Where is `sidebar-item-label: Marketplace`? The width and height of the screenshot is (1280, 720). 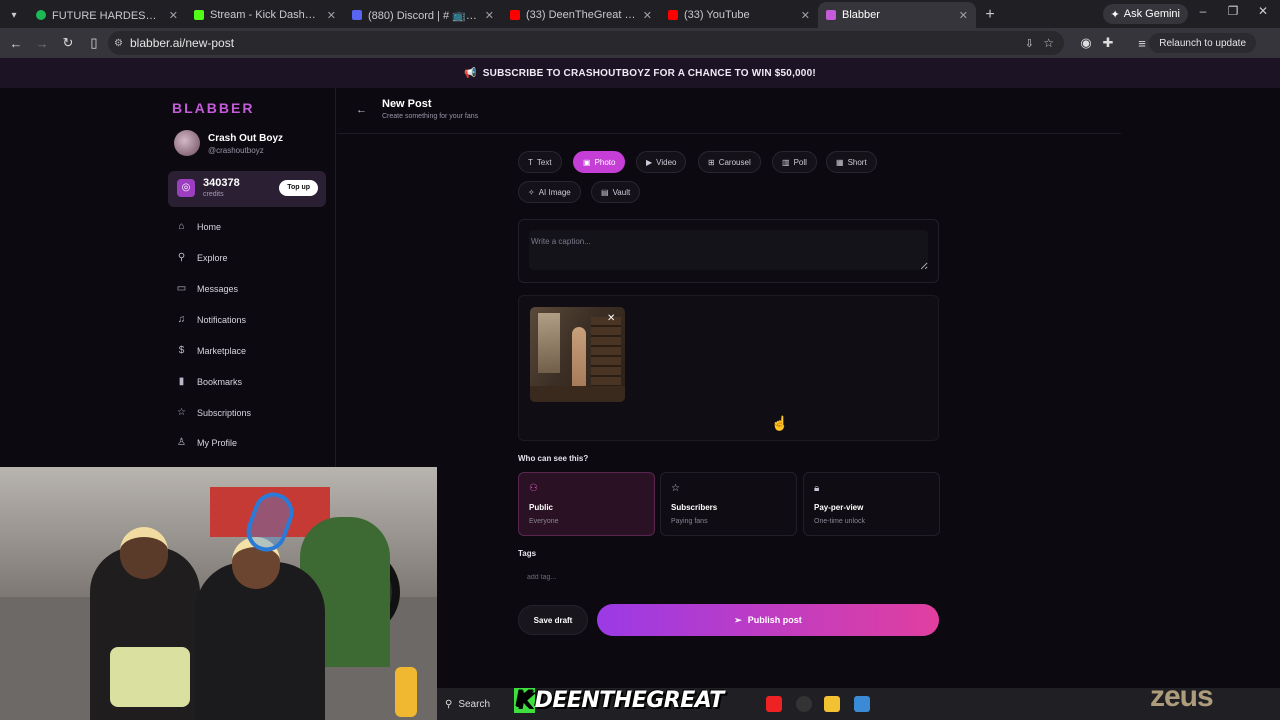
sidebar-item-label: Marketplace is located at coordinates (222, 350).